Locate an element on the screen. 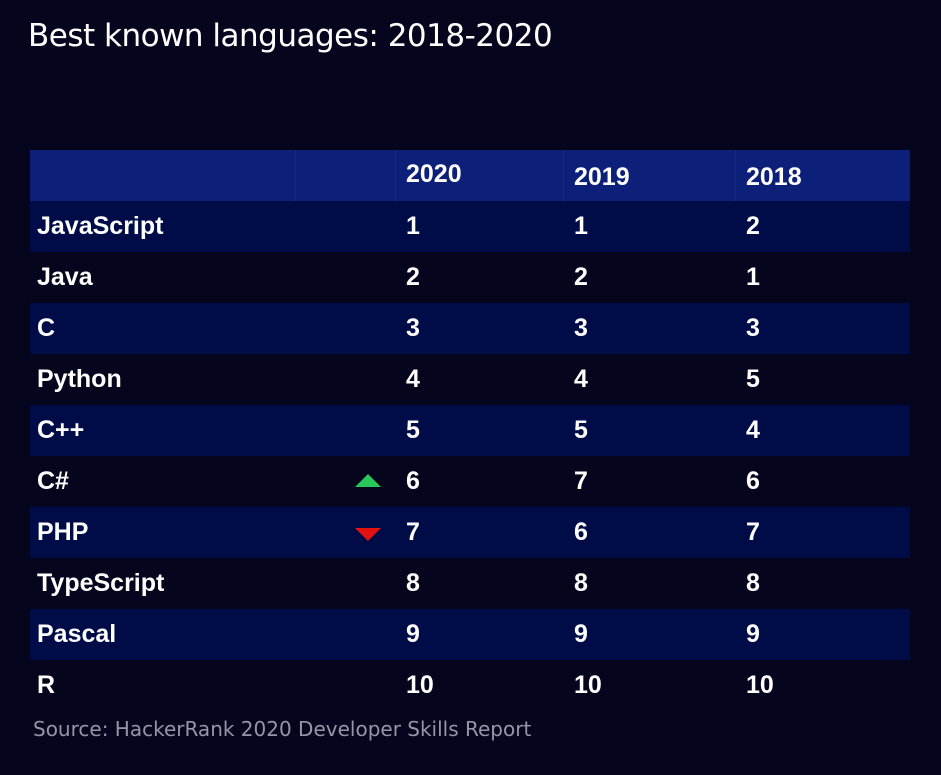  column-header-2019: 2019 is located at coordinates (602, 177).